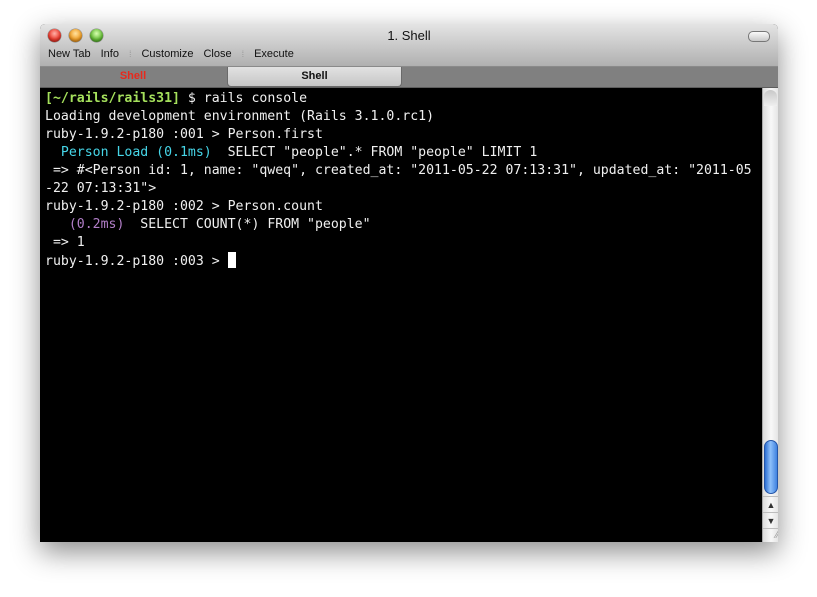 This screenshot has height=597, width=817. I want to click on tab-bar: Shell Shell, so click(409, 77).